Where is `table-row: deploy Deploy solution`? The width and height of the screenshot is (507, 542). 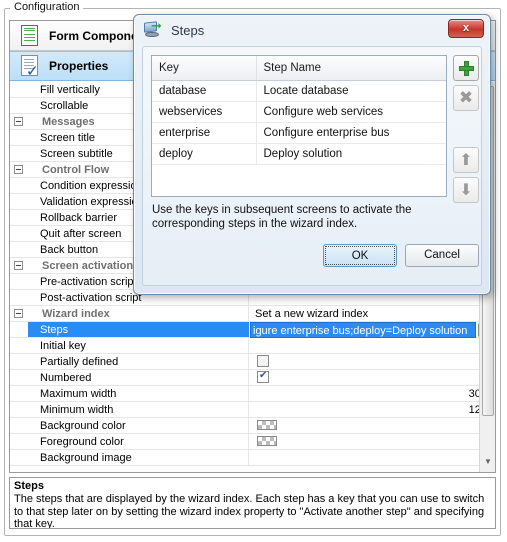
table-row: deploy Deploy solution is located at coordinates (299, 154).